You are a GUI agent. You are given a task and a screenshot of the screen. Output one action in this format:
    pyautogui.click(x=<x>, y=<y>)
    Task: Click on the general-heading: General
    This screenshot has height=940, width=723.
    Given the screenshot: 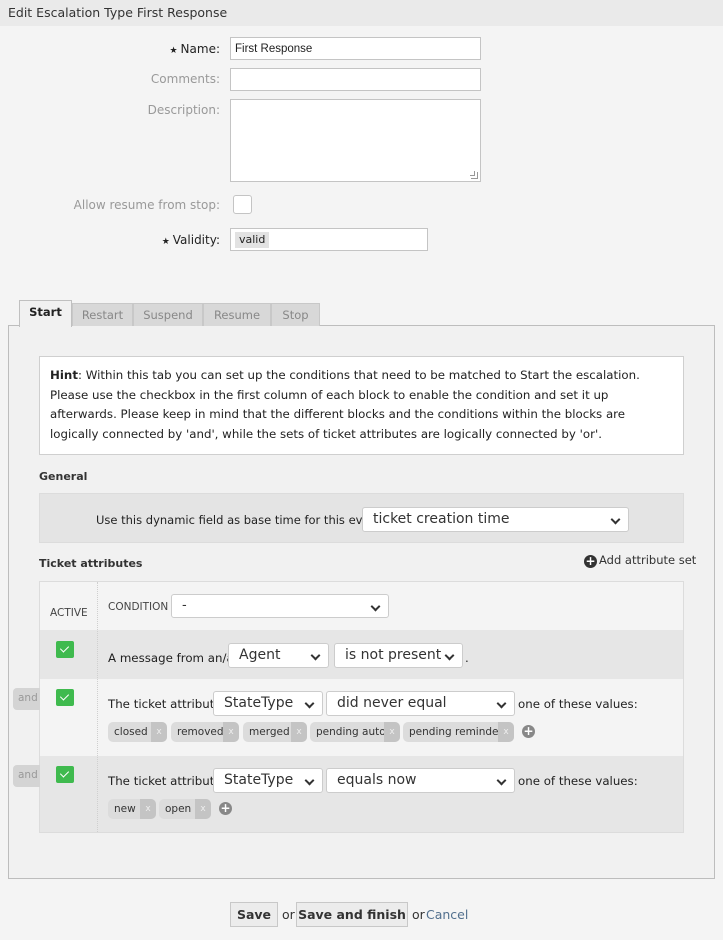 What is the action you would take?
    pyautogui.click(x=63, y=476)
    